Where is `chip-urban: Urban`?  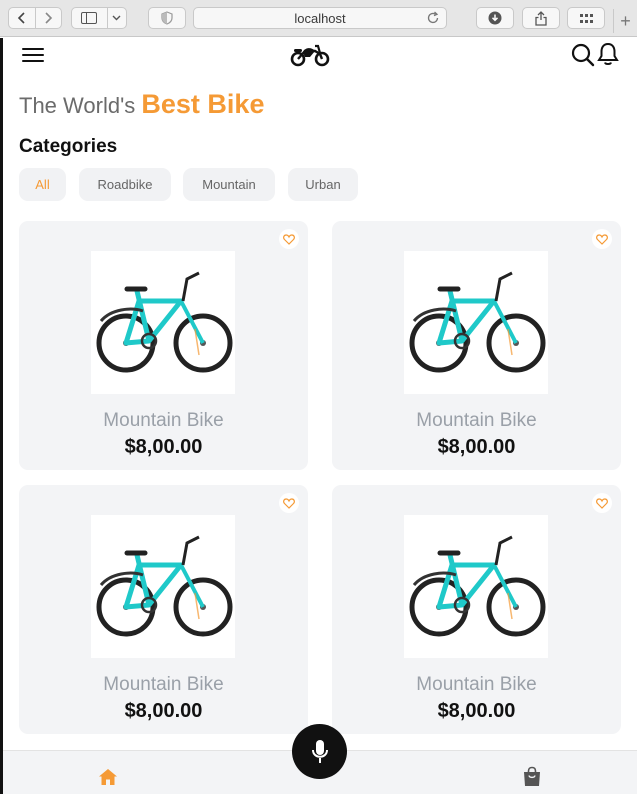
chip-urban: Urban is located at coordinates (323, 184).